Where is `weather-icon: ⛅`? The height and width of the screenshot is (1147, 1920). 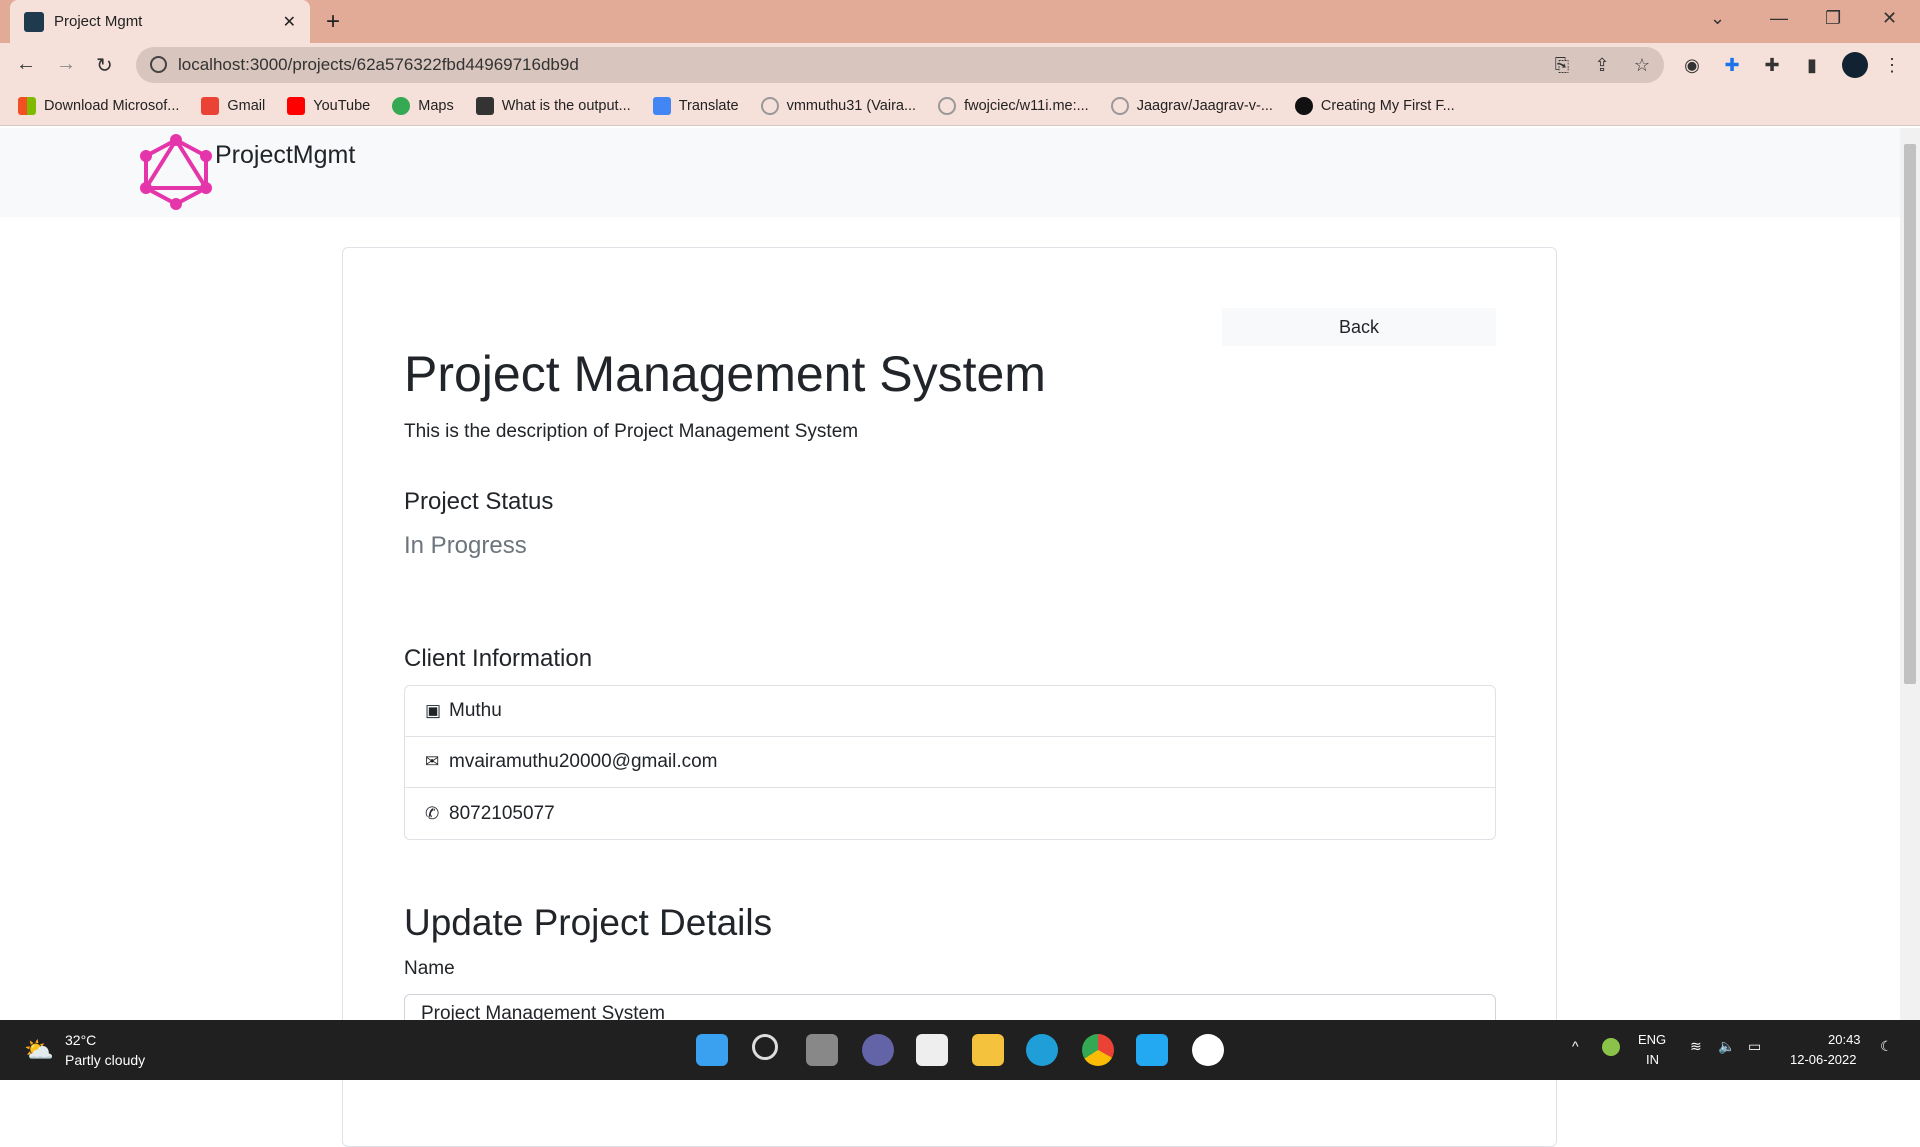
weather-icon: ⛅ is located at coordinates (39, 1050).